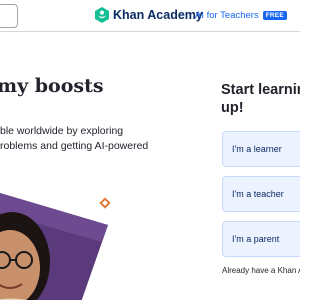 The height and width of the screenshot is (300, 320). Describe the element at coordinates (52, 86) in the screenshot. I see `hero-heading: my boosts` at that location.